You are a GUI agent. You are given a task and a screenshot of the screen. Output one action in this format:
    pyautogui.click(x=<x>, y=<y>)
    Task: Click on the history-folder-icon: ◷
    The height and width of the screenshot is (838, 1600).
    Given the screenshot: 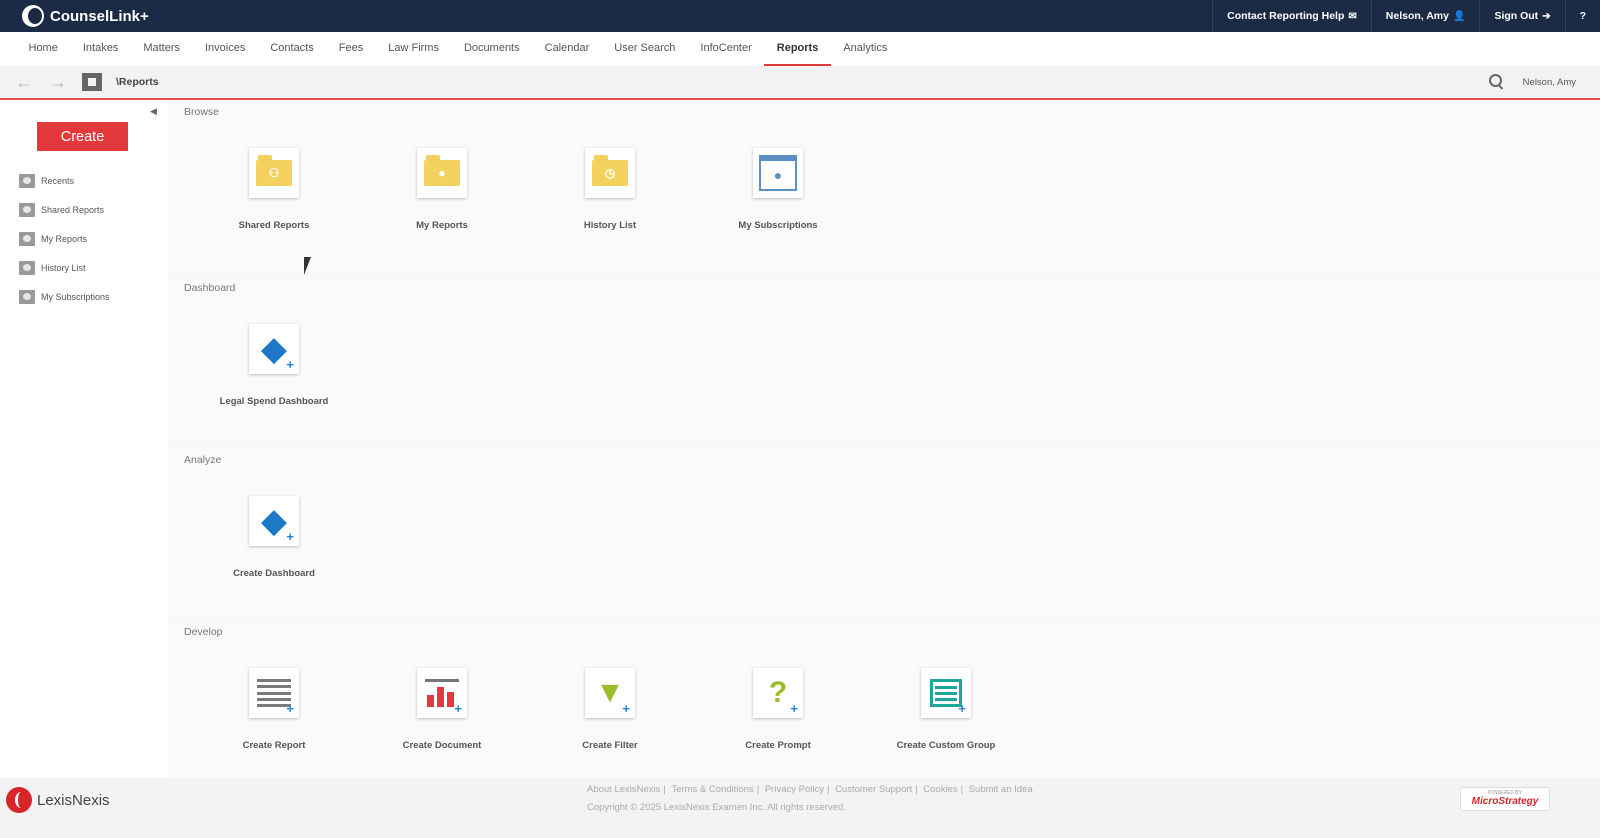 What is the action you would take?
    pyautogui.click(x=610, y=170)
    